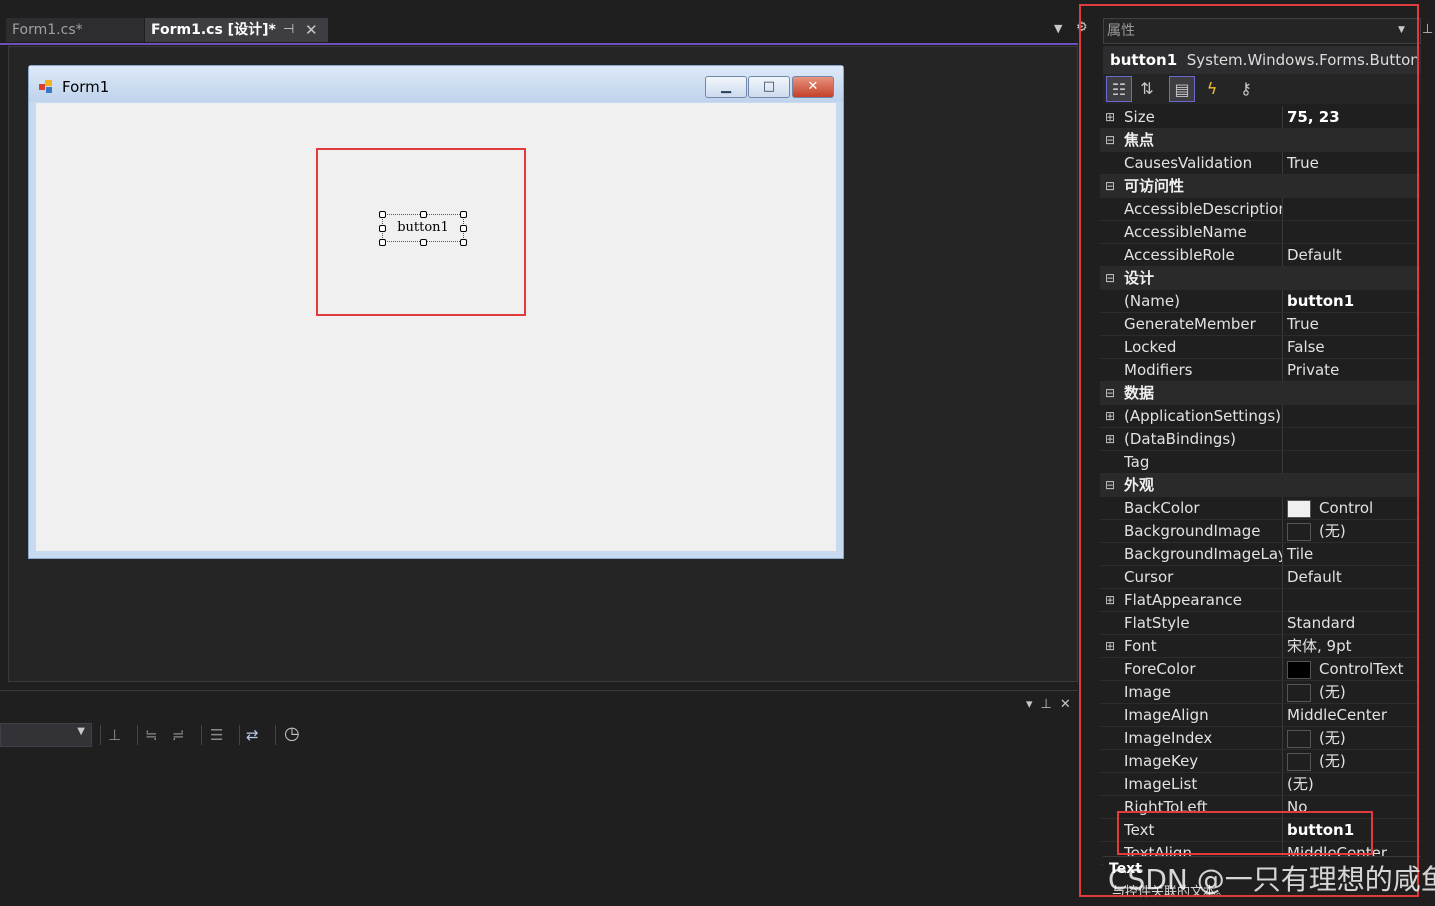  I want to click on form-title: Form1, so click(86, 87).